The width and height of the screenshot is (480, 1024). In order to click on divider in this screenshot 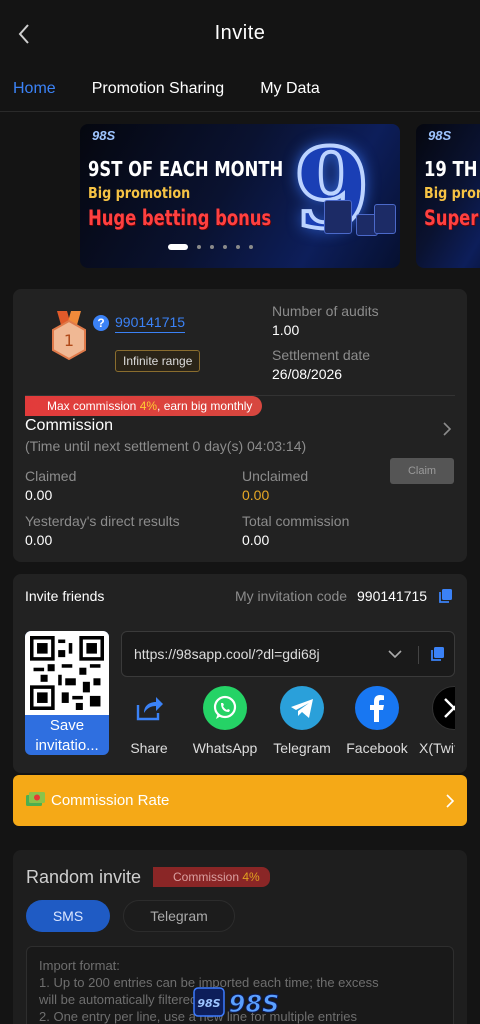, I will do `click(418, 655)`.